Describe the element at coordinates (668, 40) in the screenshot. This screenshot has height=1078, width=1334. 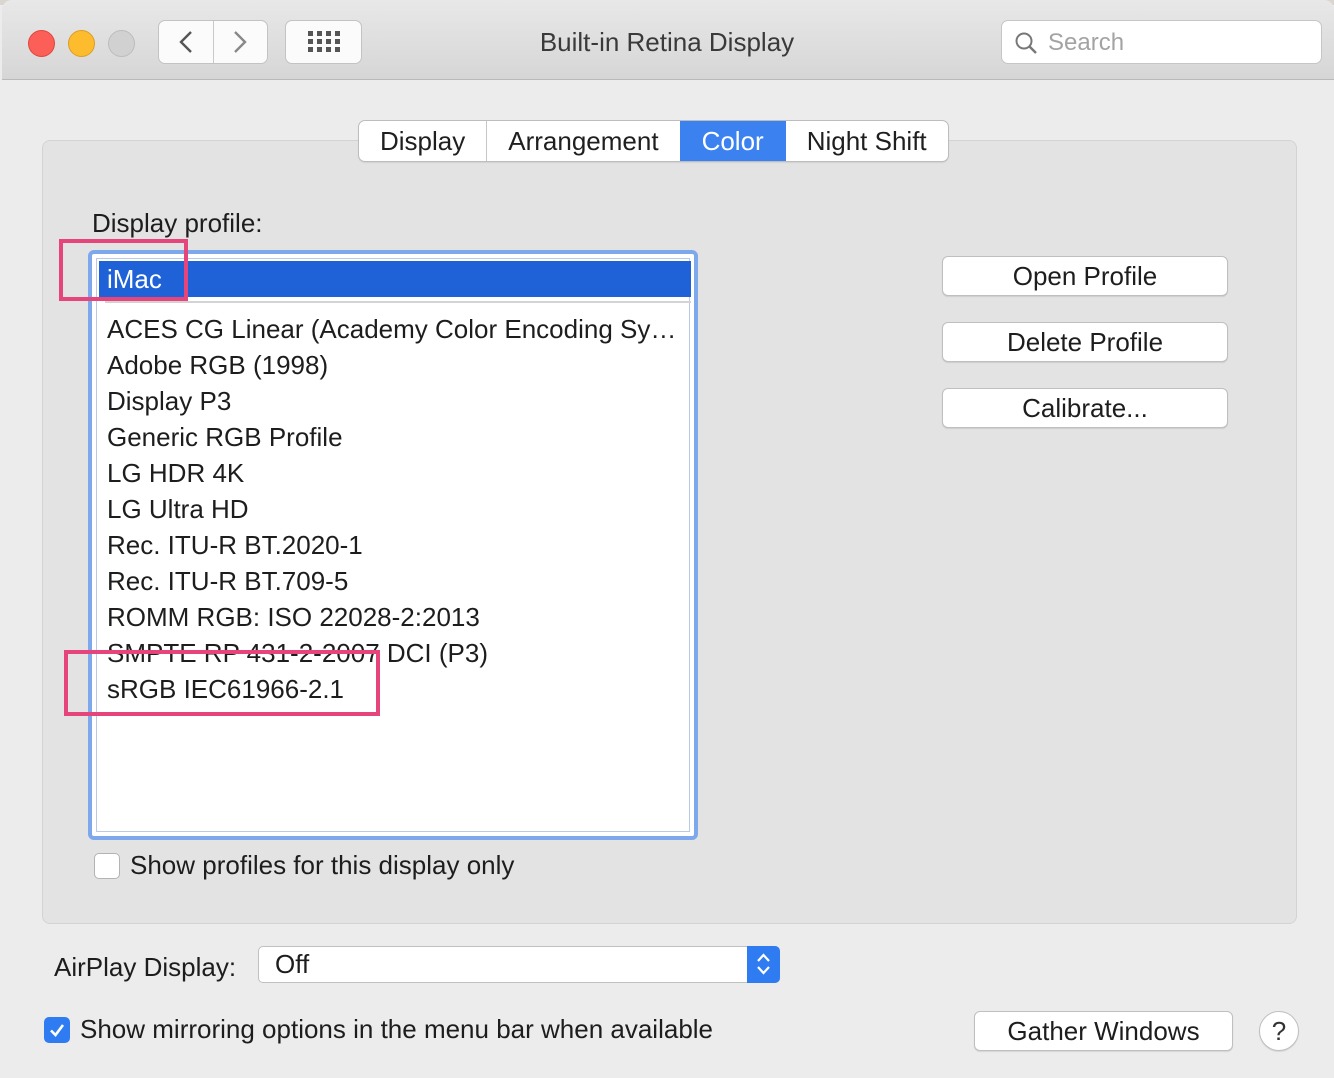
I see `title-bar` at that location.